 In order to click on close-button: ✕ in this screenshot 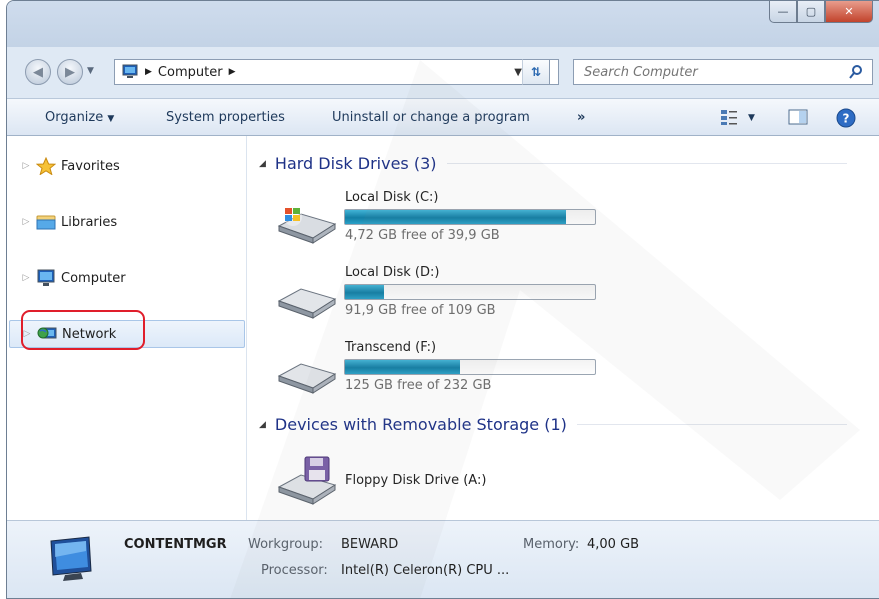, I will do `click(849, 12)`.